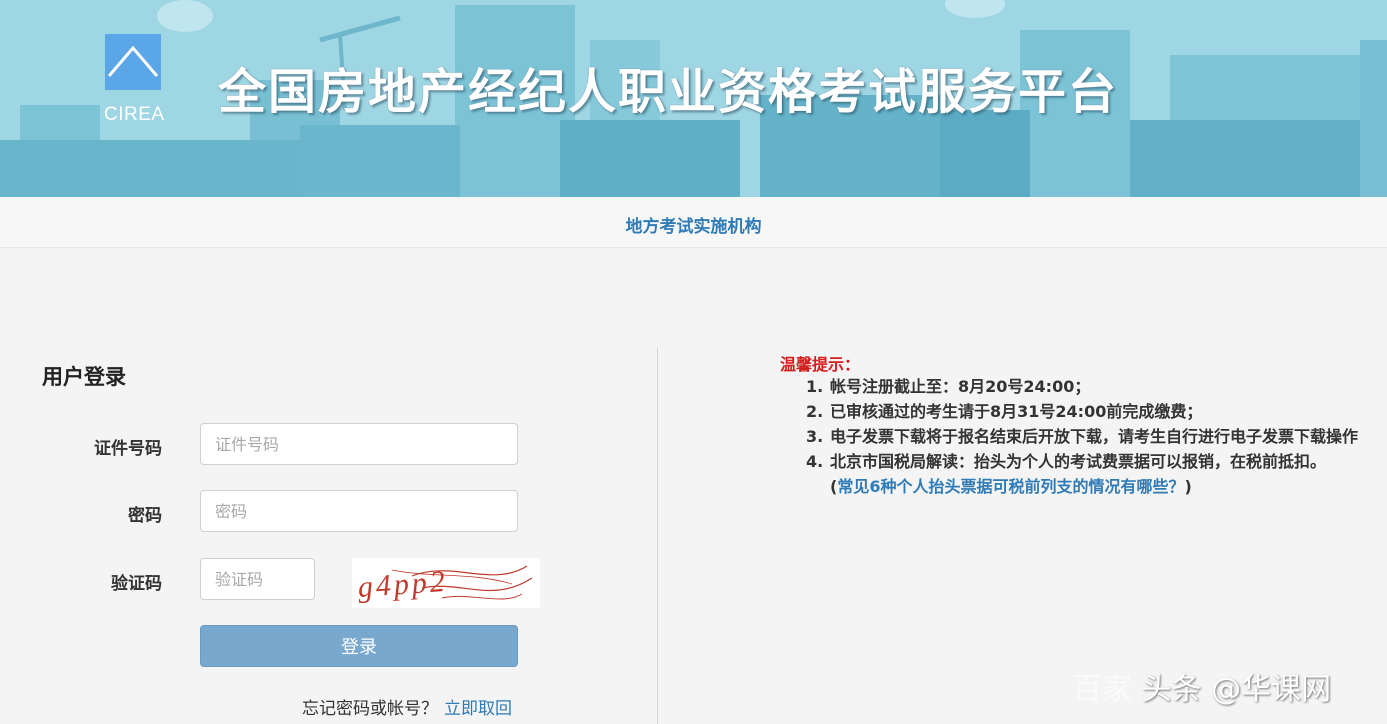 The height and width of the screenshot is (724, 1387). Describe the element at coordinates (84, 377) in the screenshot. I see `login-title: 用户登录` at that location.